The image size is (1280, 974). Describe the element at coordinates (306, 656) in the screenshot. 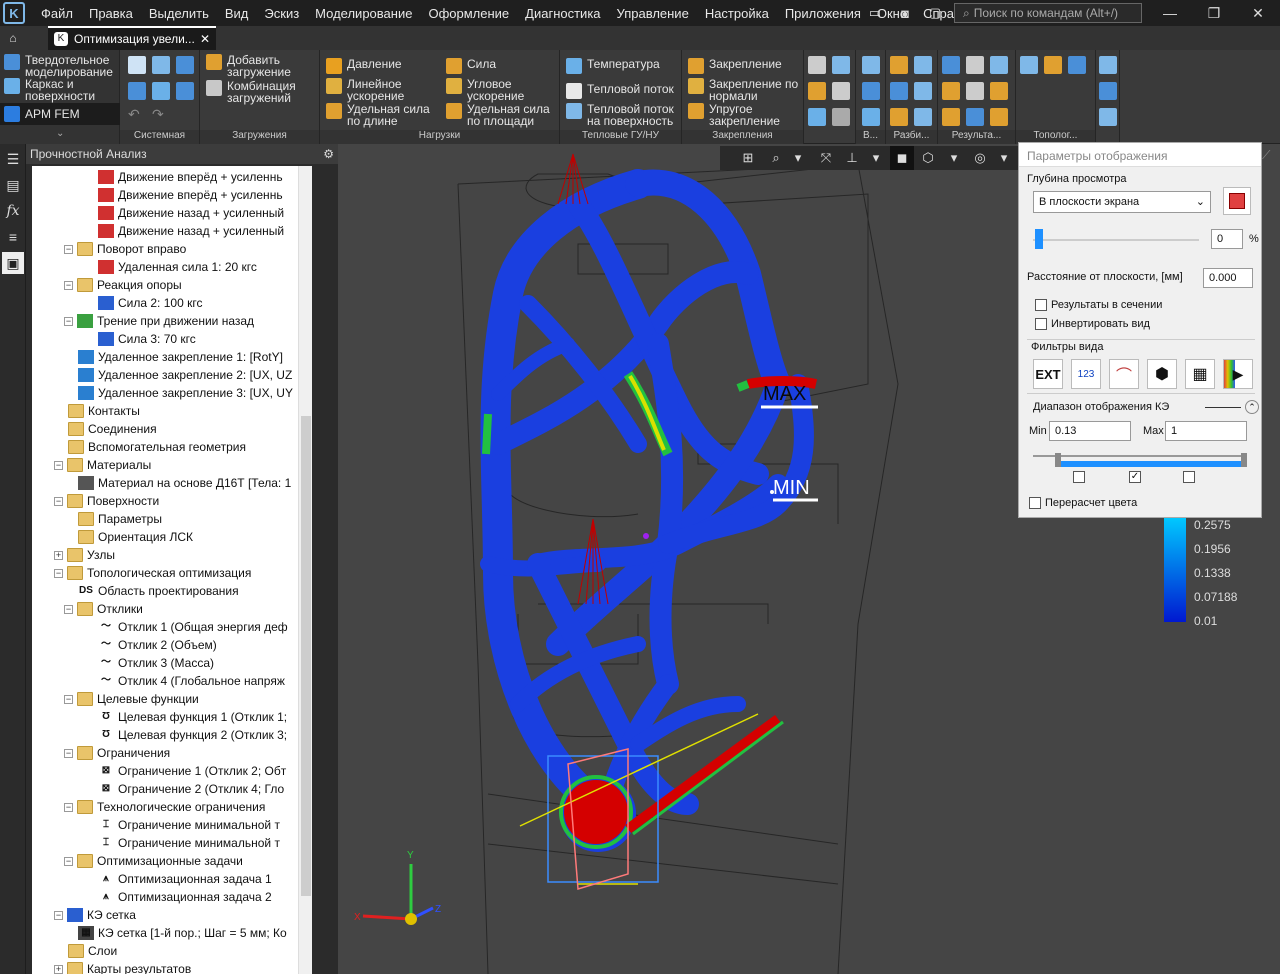

I see `scroll-thumb` at that location.